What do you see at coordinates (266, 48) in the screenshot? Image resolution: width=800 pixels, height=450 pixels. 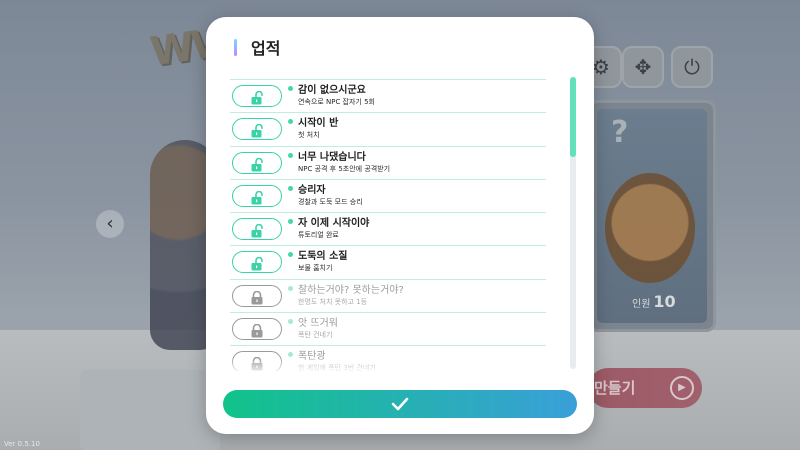 I see `modal-title: 업적` at bounding box center [266, 48].